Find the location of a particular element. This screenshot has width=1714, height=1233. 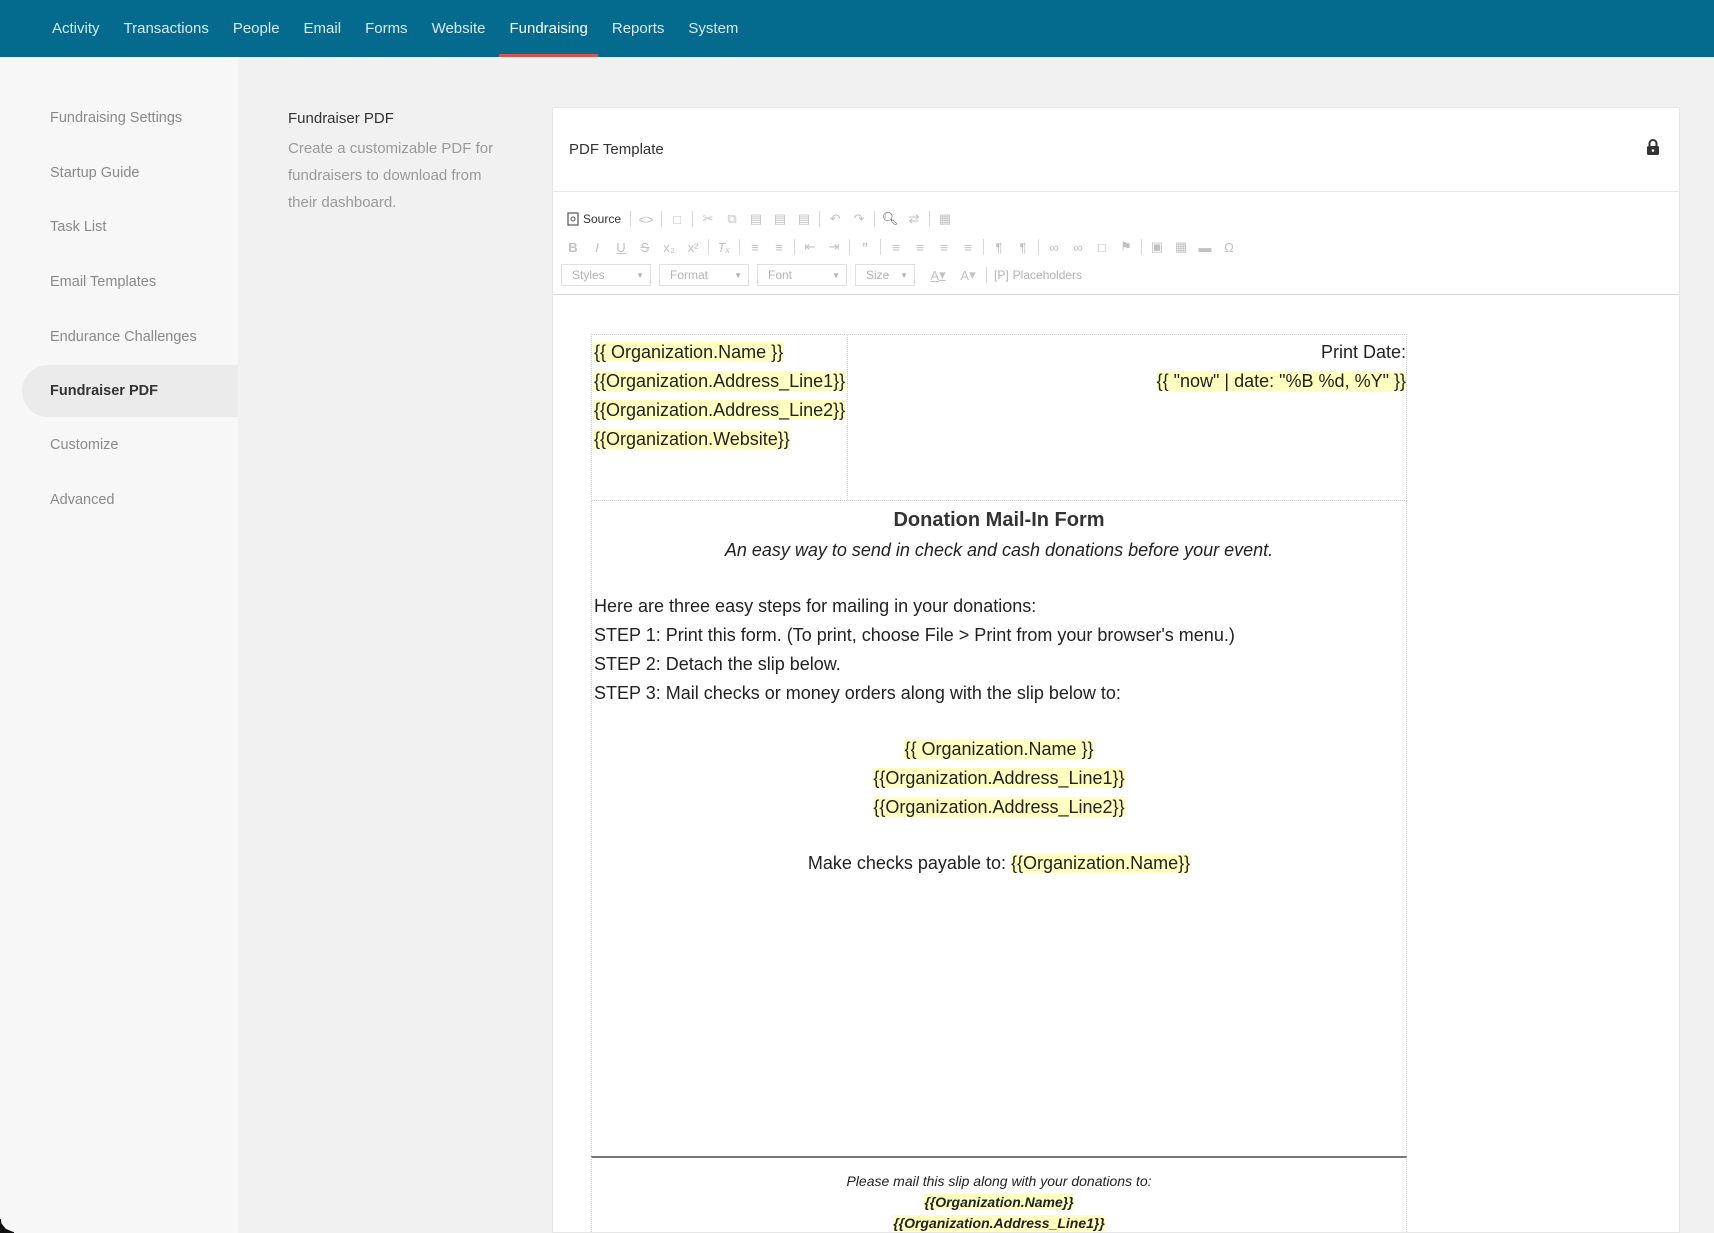

copy-icon: ⧉ is located at coordinates (732, 219).